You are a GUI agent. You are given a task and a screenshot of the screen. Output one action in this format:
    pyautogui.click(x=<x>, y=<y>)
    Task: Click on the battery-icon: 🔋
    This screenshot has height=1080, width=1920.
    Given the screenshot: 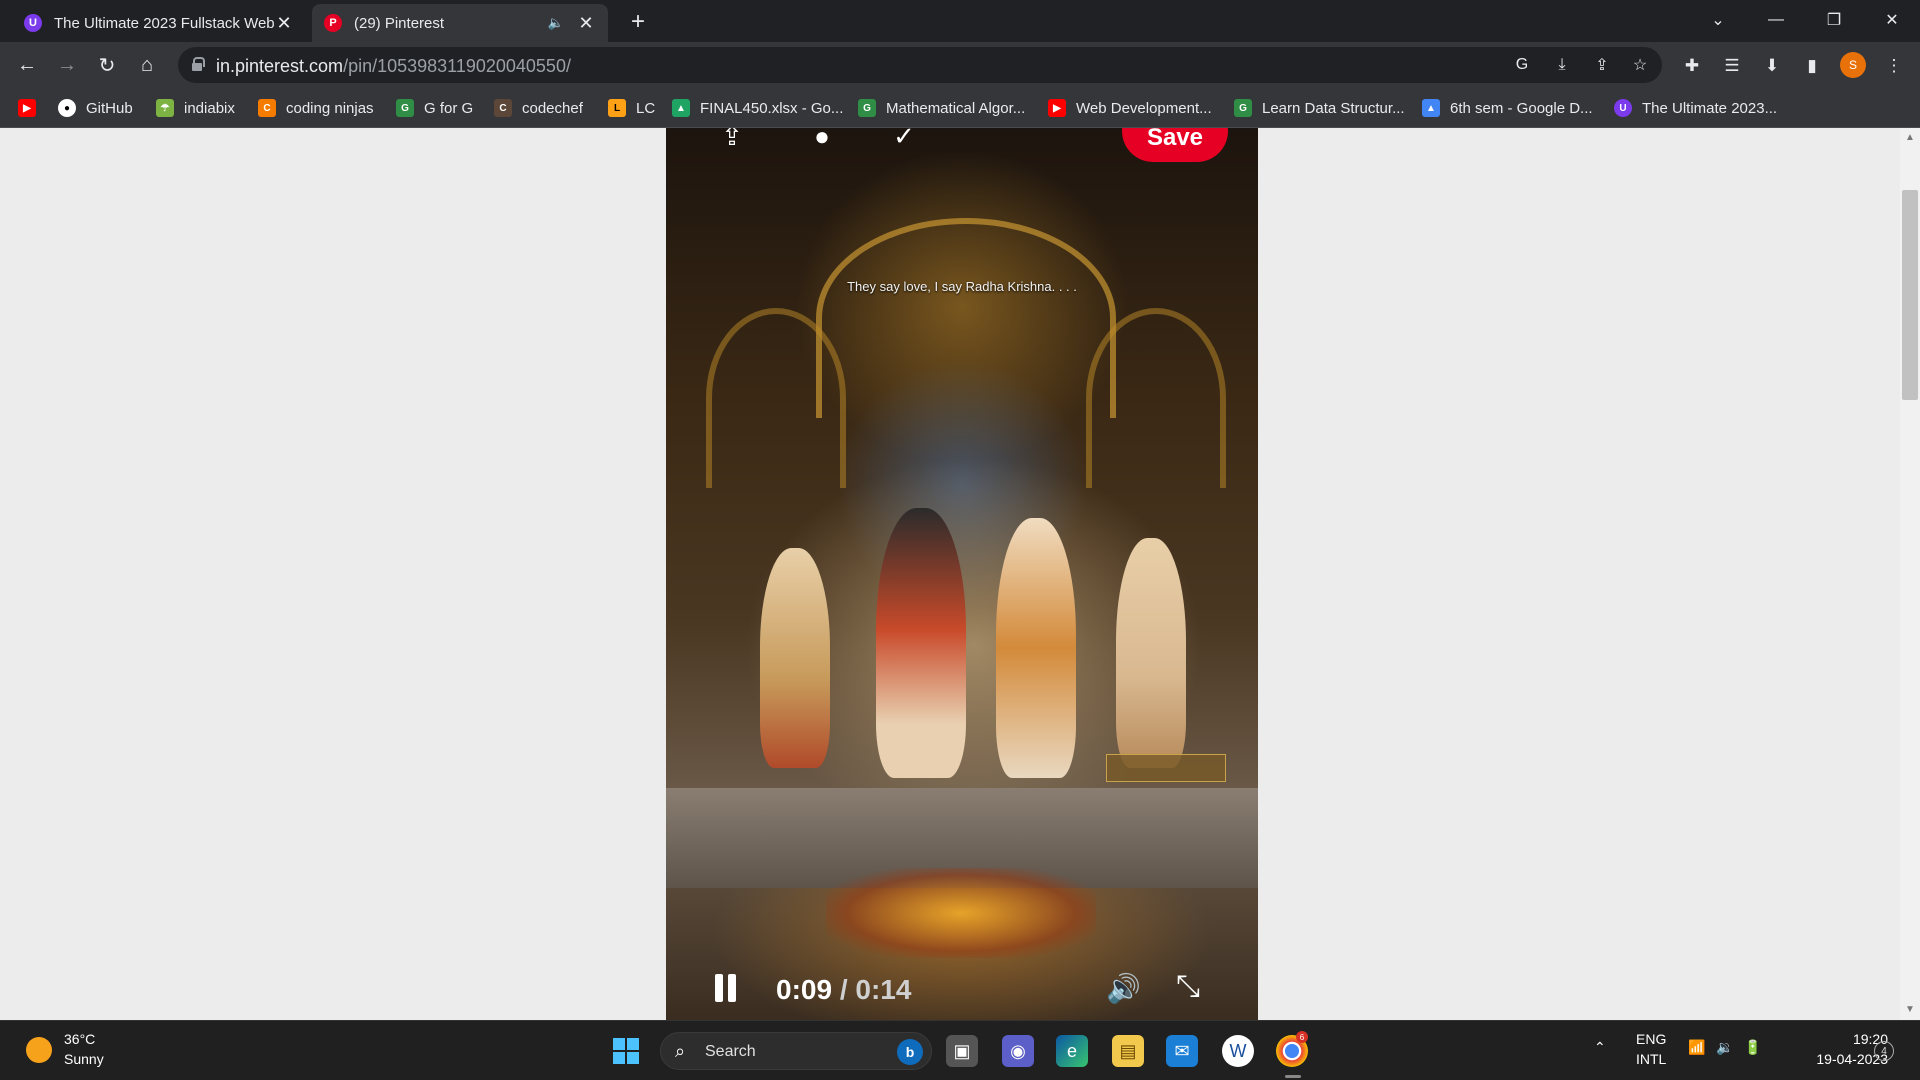 What is the action you would take?
    pyautogui.click(x=1752, y=1047)
    